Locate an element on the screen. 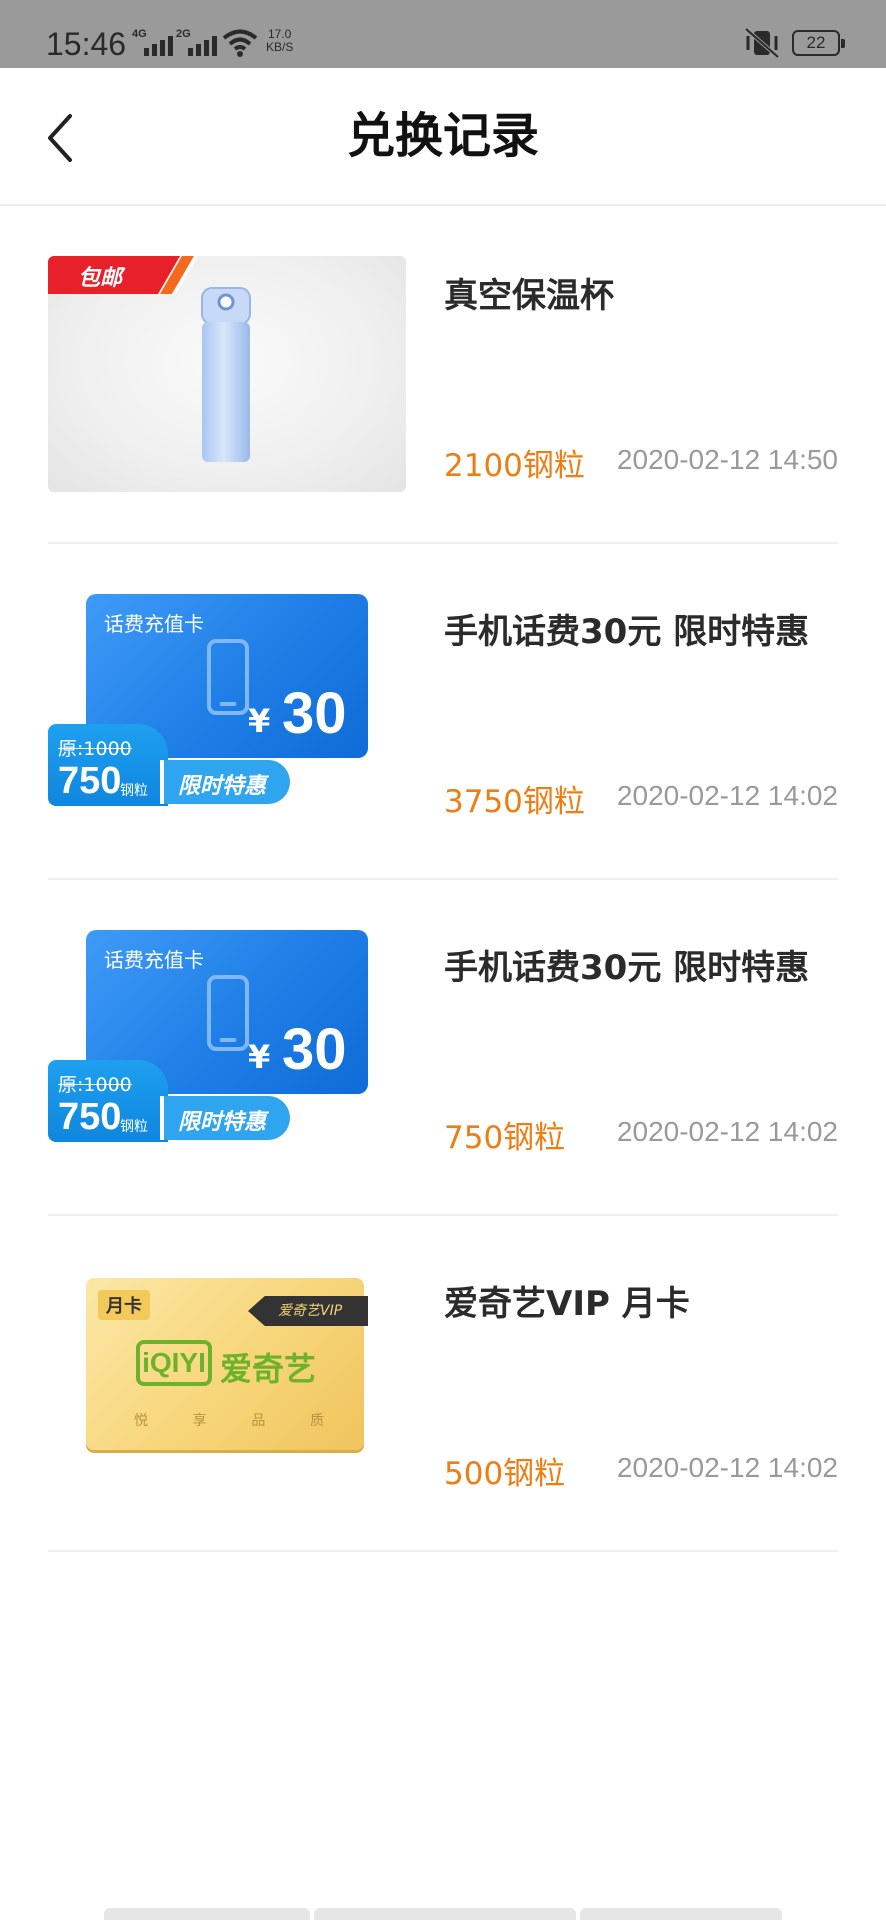 The width and height of the screenshot is (886, 1920). iqiyi-logo: iQIYI is located at coordinates (174, 1363).